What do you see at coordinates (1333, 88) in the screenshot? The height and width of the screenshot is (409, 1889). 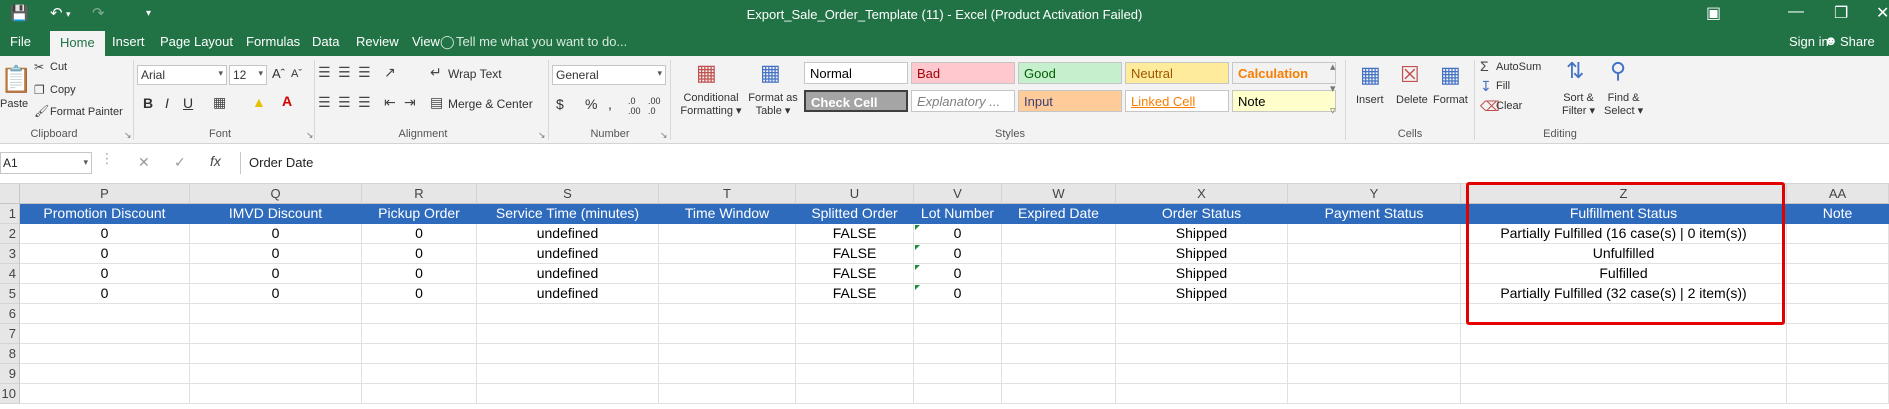 I see `gallery-down-icon: ▾` at bounding box center [1333, 88].